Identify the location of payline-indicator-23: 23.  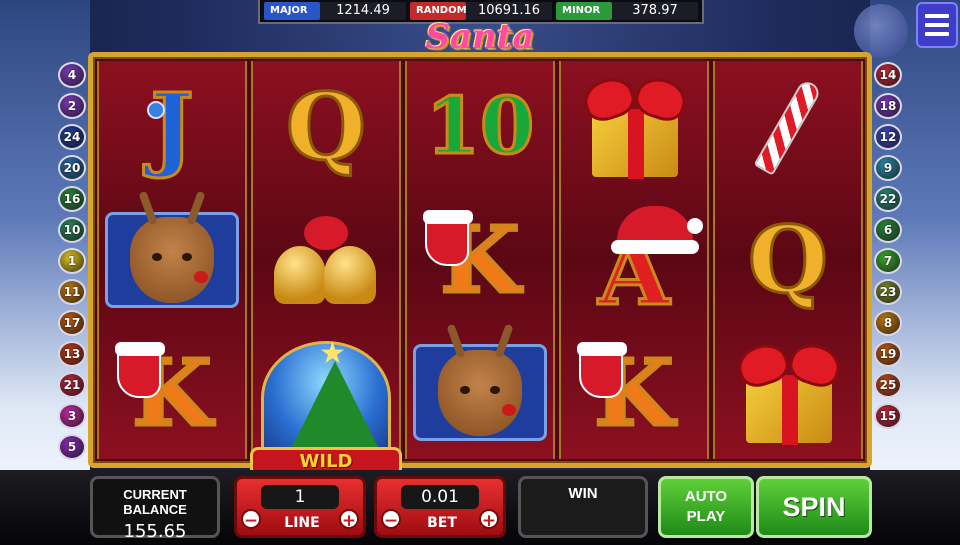
(888, 292).